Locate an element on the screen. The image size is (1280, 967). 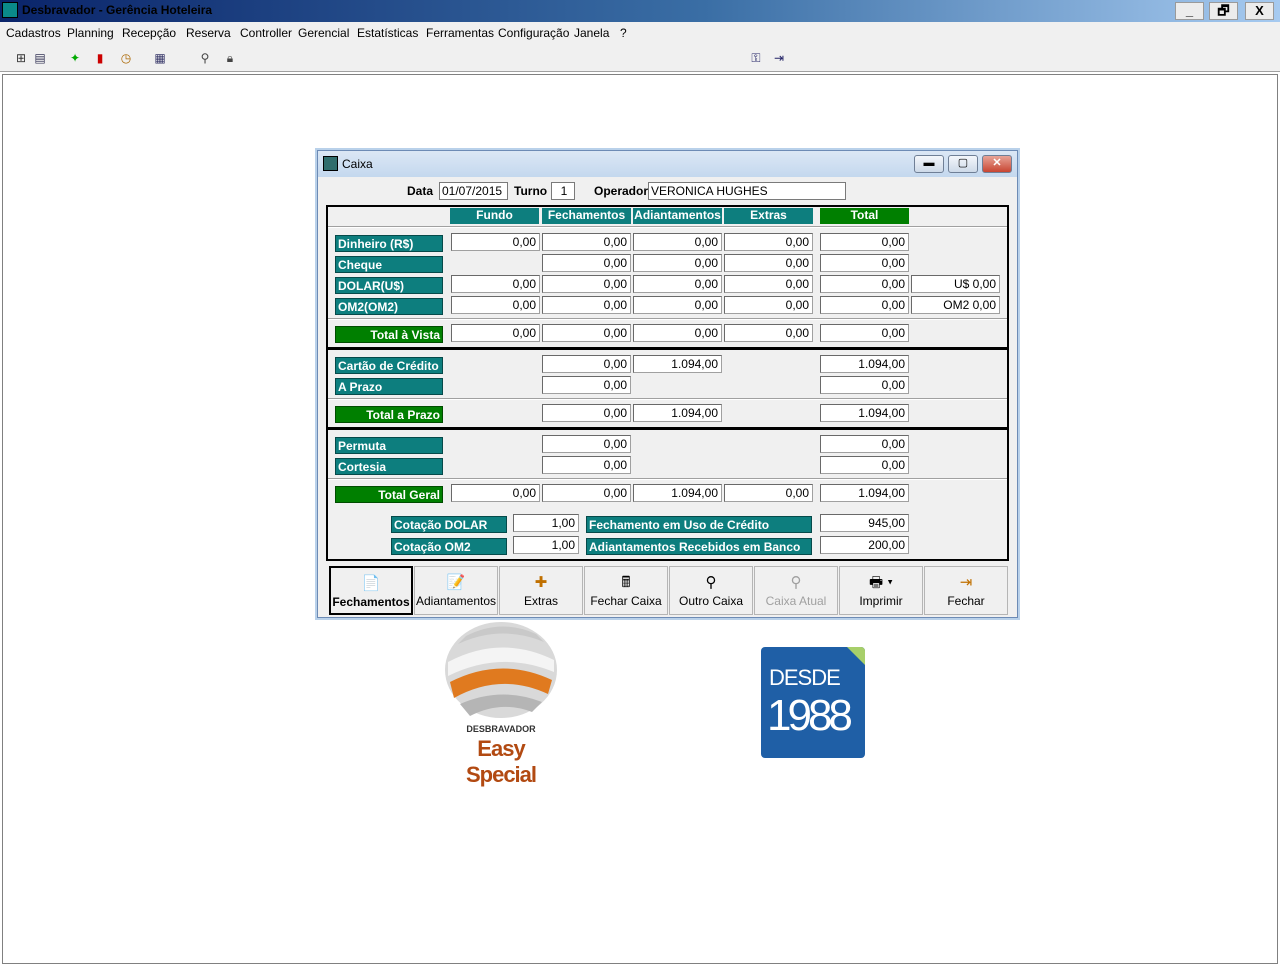
cotacao-dolar-field: 1,00 is located at coordinates (546, 523).